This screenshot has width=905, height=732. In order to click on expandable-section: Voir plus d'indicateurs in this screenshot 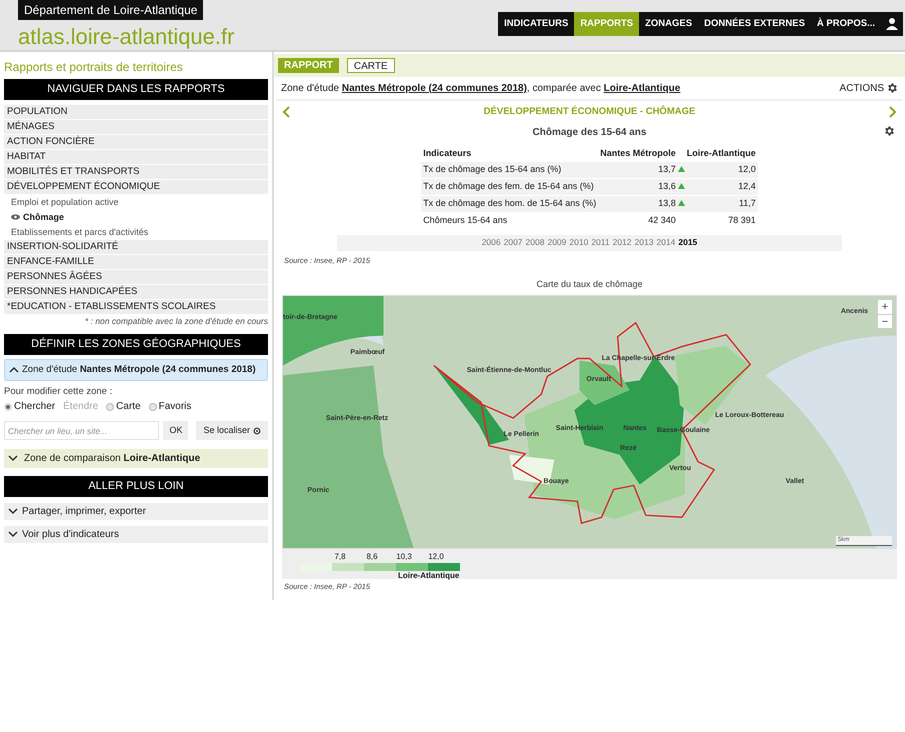, I will do `click(136, 534)`.